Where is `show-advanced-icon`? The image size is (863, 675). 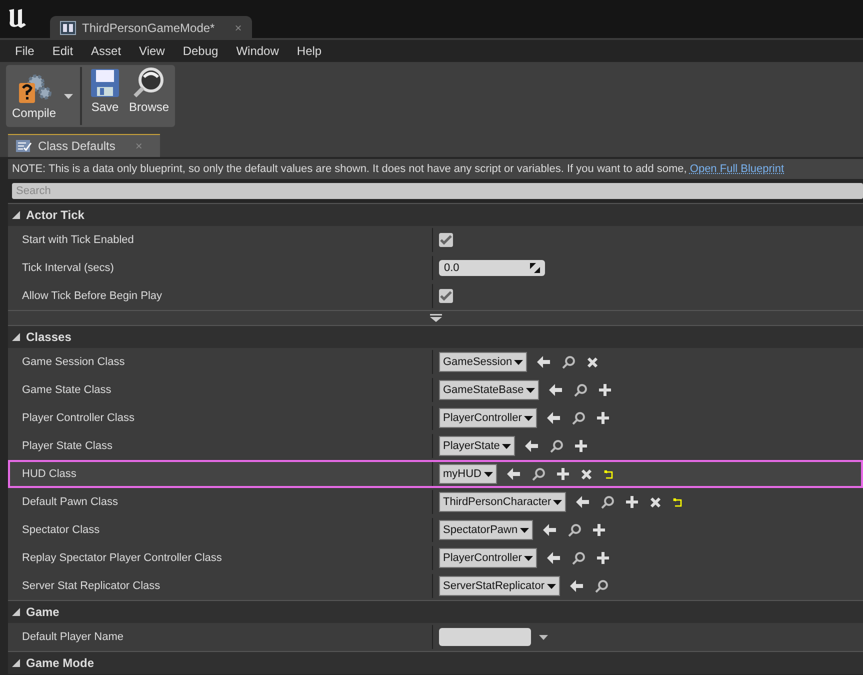
show-advanced-icon is located at coordinates (436, 318).